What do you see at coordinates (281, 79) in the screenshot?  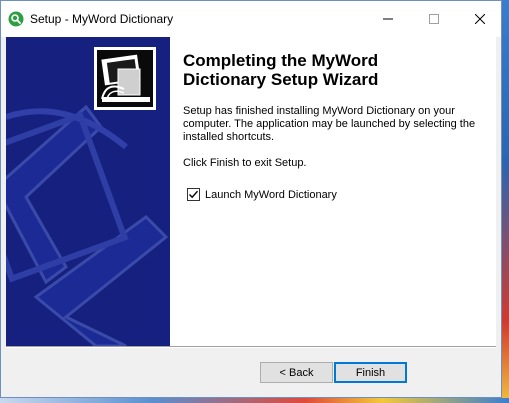 I see `wizard-heading-line2: Dictionary Setup Wizard` at bounding box center [281, 79].